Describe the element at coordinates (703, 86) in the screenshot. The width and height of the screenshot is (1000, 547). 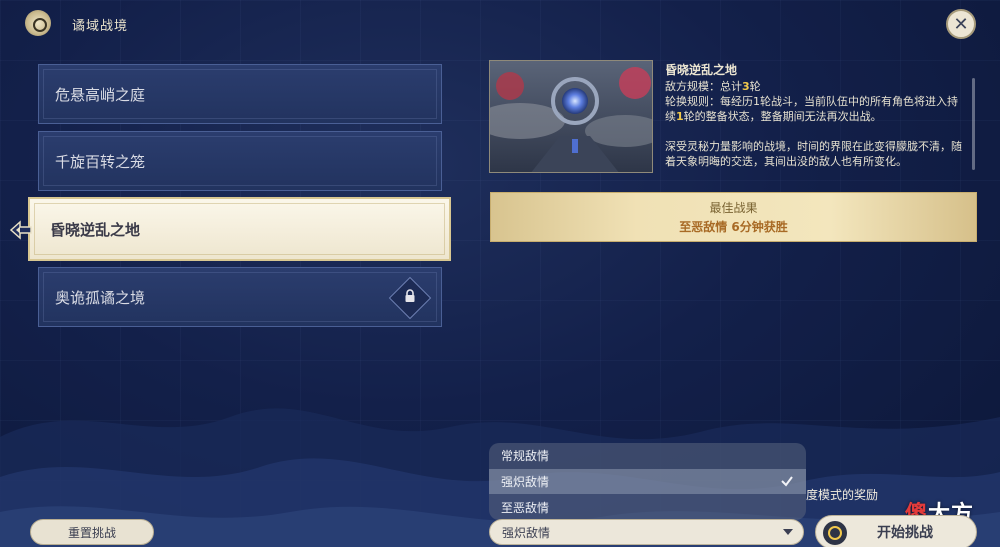
I see `enemy-scale-prefix: 敌方规模：总计` at that location.